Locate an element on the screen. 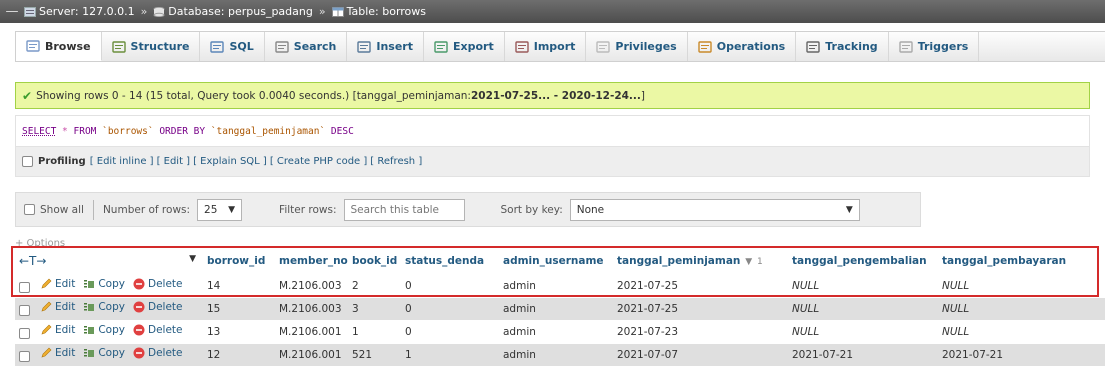 The image size is (1105, 374). sort-desc-triangle-icon: ▼ is located at coordinates (192, 259).